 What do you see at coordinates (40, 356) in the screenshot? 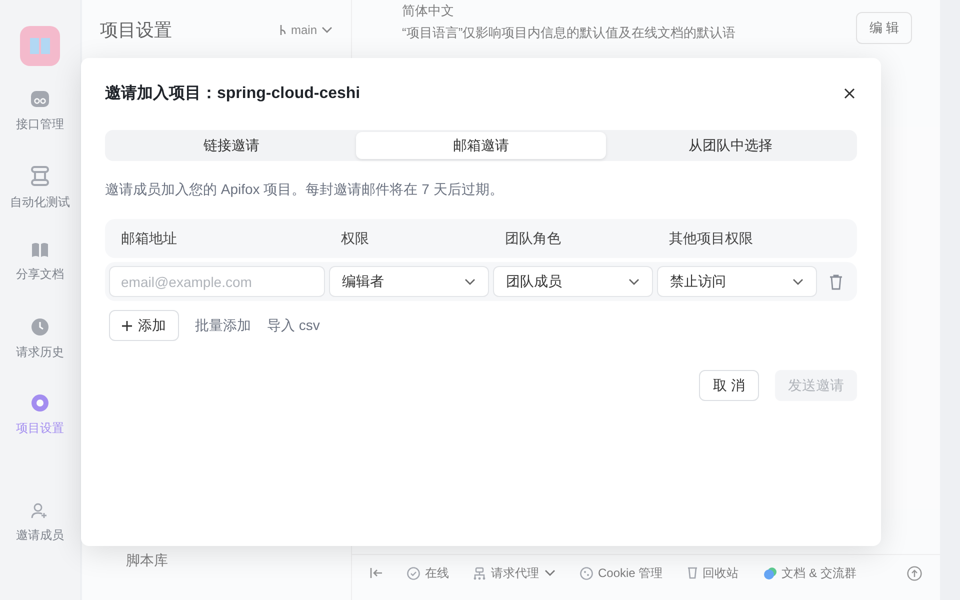
I see `sidebar-item: 请求历史` at bounding box center [40, 356].